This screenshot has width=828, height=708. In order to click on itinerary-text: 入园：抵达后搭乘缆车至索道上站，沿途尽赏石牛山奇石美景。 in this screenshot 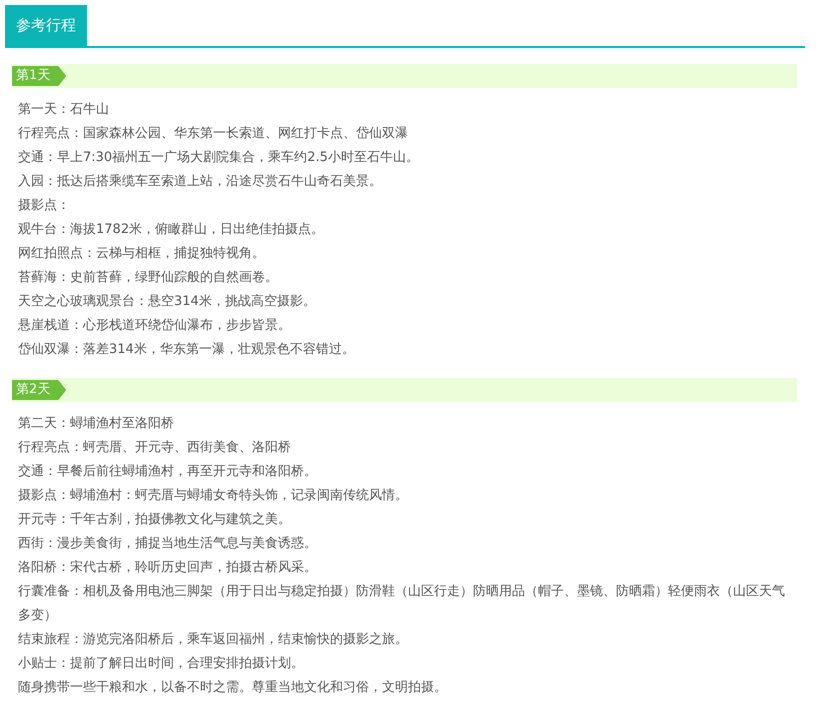, I will do `click(200, 182)`.